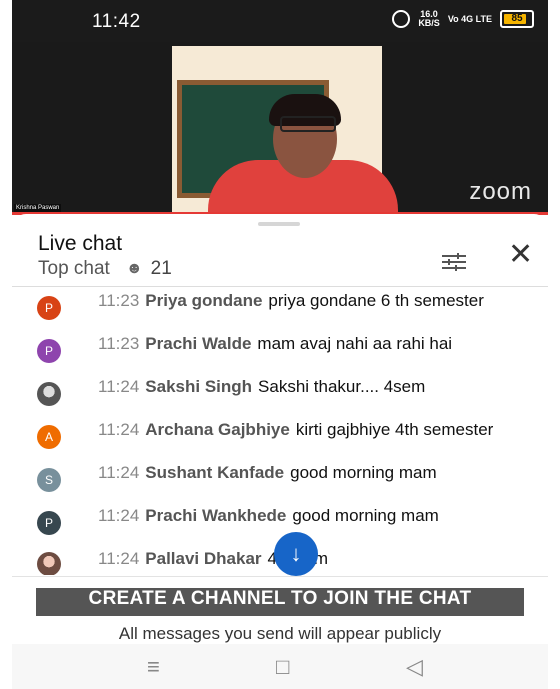 This screenshot has width=560, height=689. I want to click on message-body: 11:24 Sakshi Singh Sakshi thakur.... 4sem, so click(311, 386).